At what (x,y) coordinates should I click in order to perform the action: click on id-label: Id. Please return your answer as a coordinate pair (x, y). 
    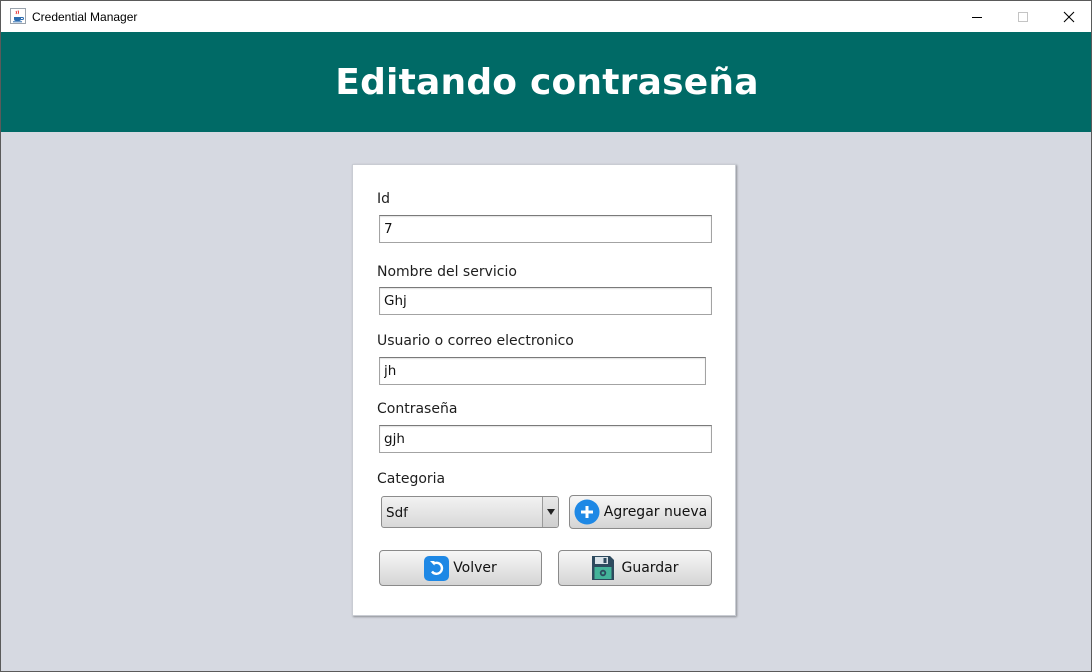
    Looking at the image, I should click on (384, 199).